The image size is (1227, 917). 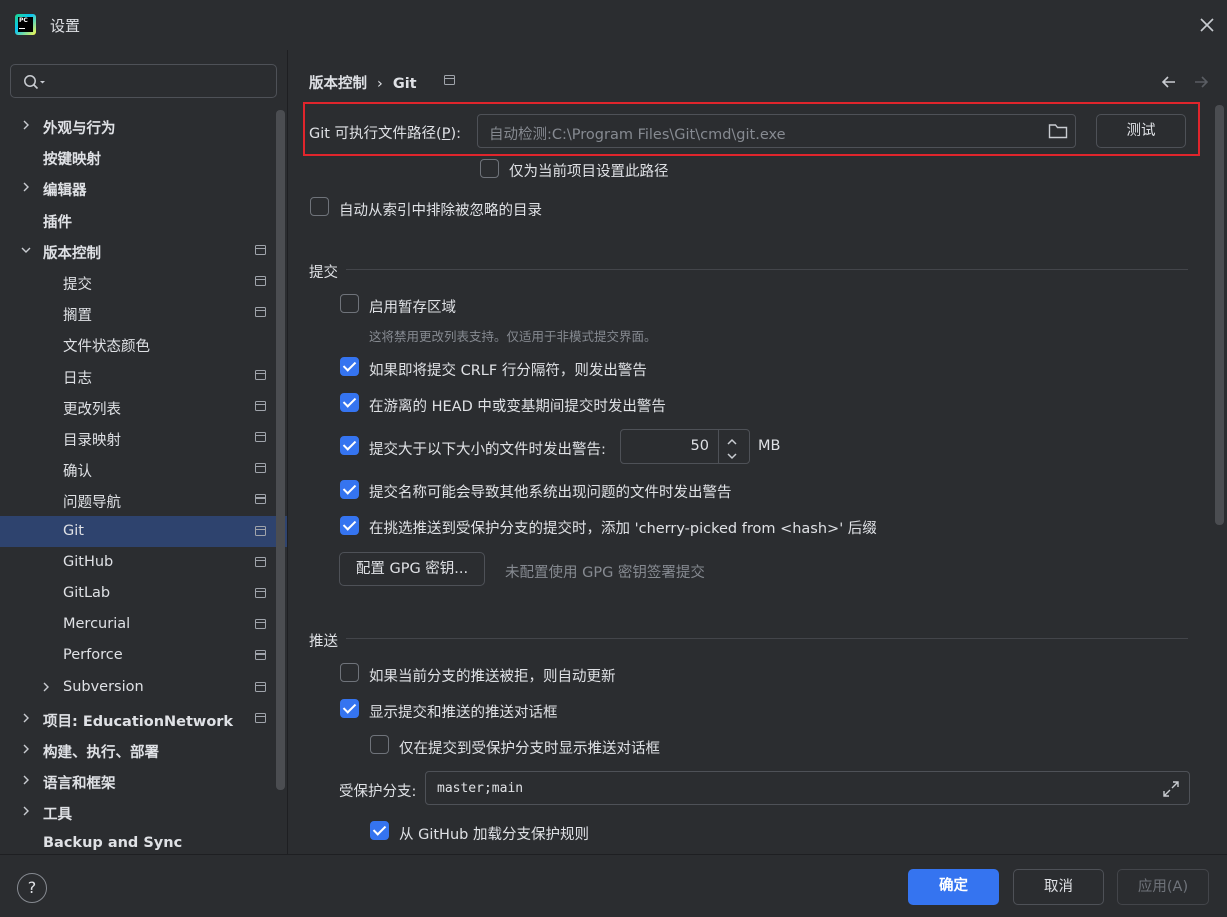 I want to click on sidebar-item: 项目: EducationNetwork, so click(x=143, y=718).